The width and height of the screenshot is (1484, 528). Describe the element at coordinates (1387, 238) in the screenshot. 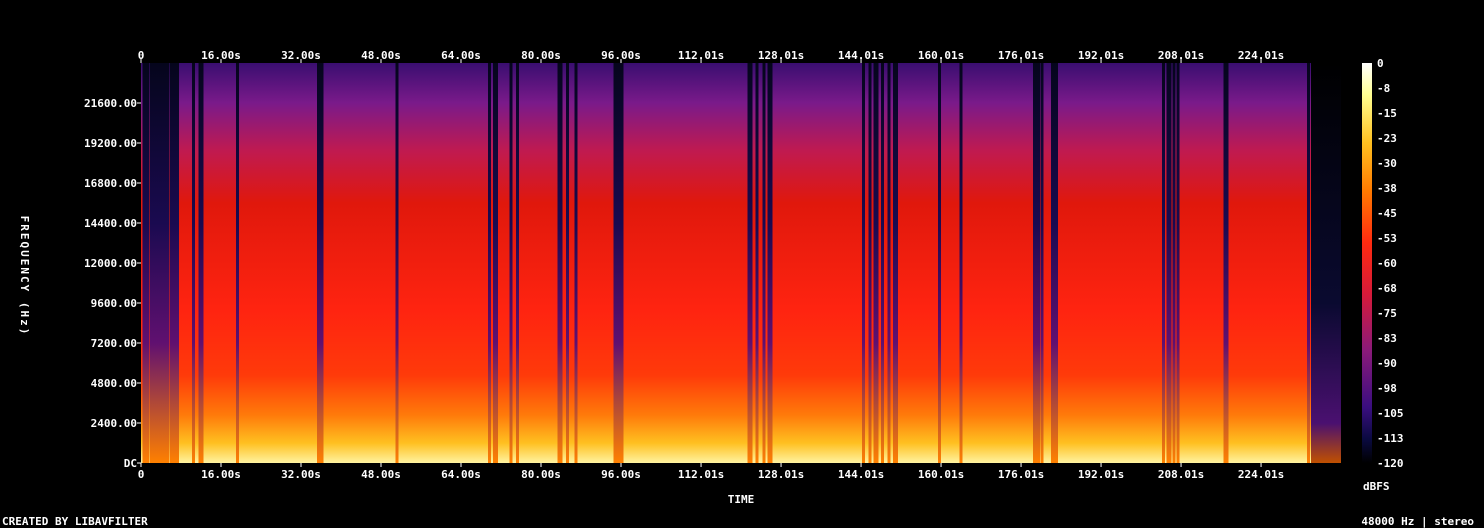

I see `colorbar-tick-label: -53` at that location.